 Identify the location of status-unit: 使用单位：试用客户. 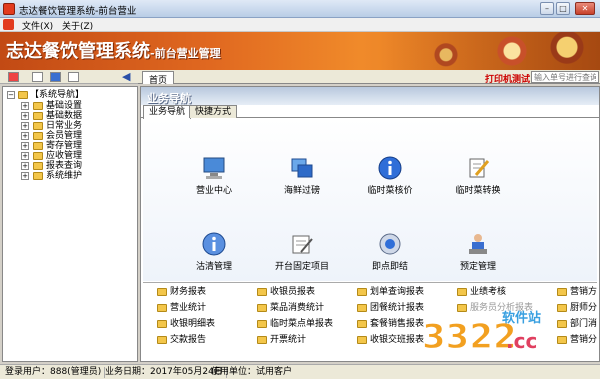
(252, 372).